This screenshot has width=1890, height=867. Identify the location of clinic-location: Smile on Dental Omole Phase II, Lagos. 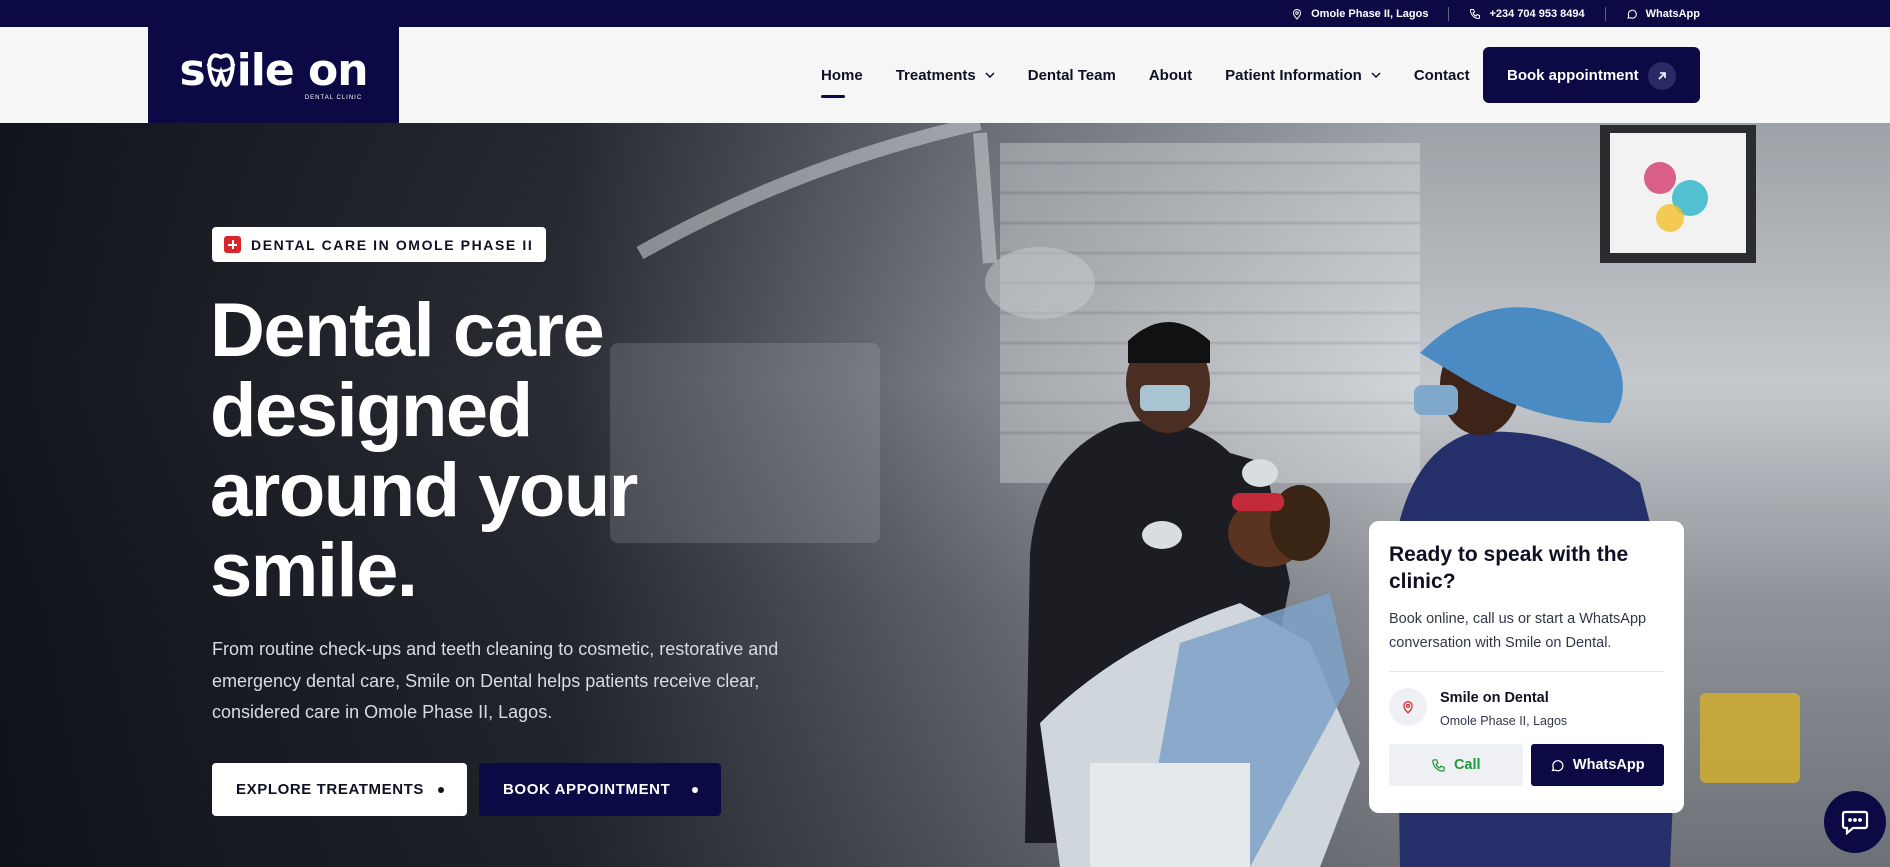
(1526, 708).